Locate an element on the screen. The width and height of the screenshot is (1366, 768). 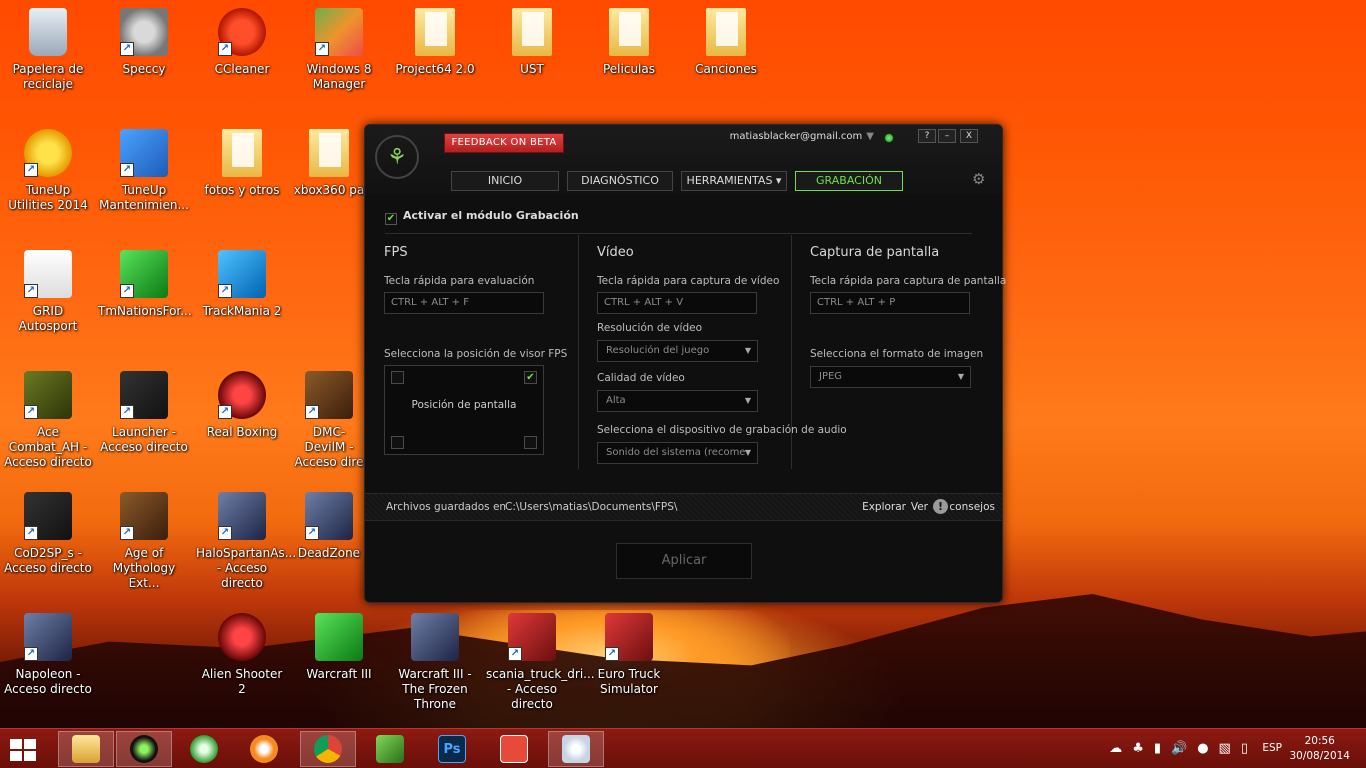
info-icon: ! is located at coordinates (940, 506).